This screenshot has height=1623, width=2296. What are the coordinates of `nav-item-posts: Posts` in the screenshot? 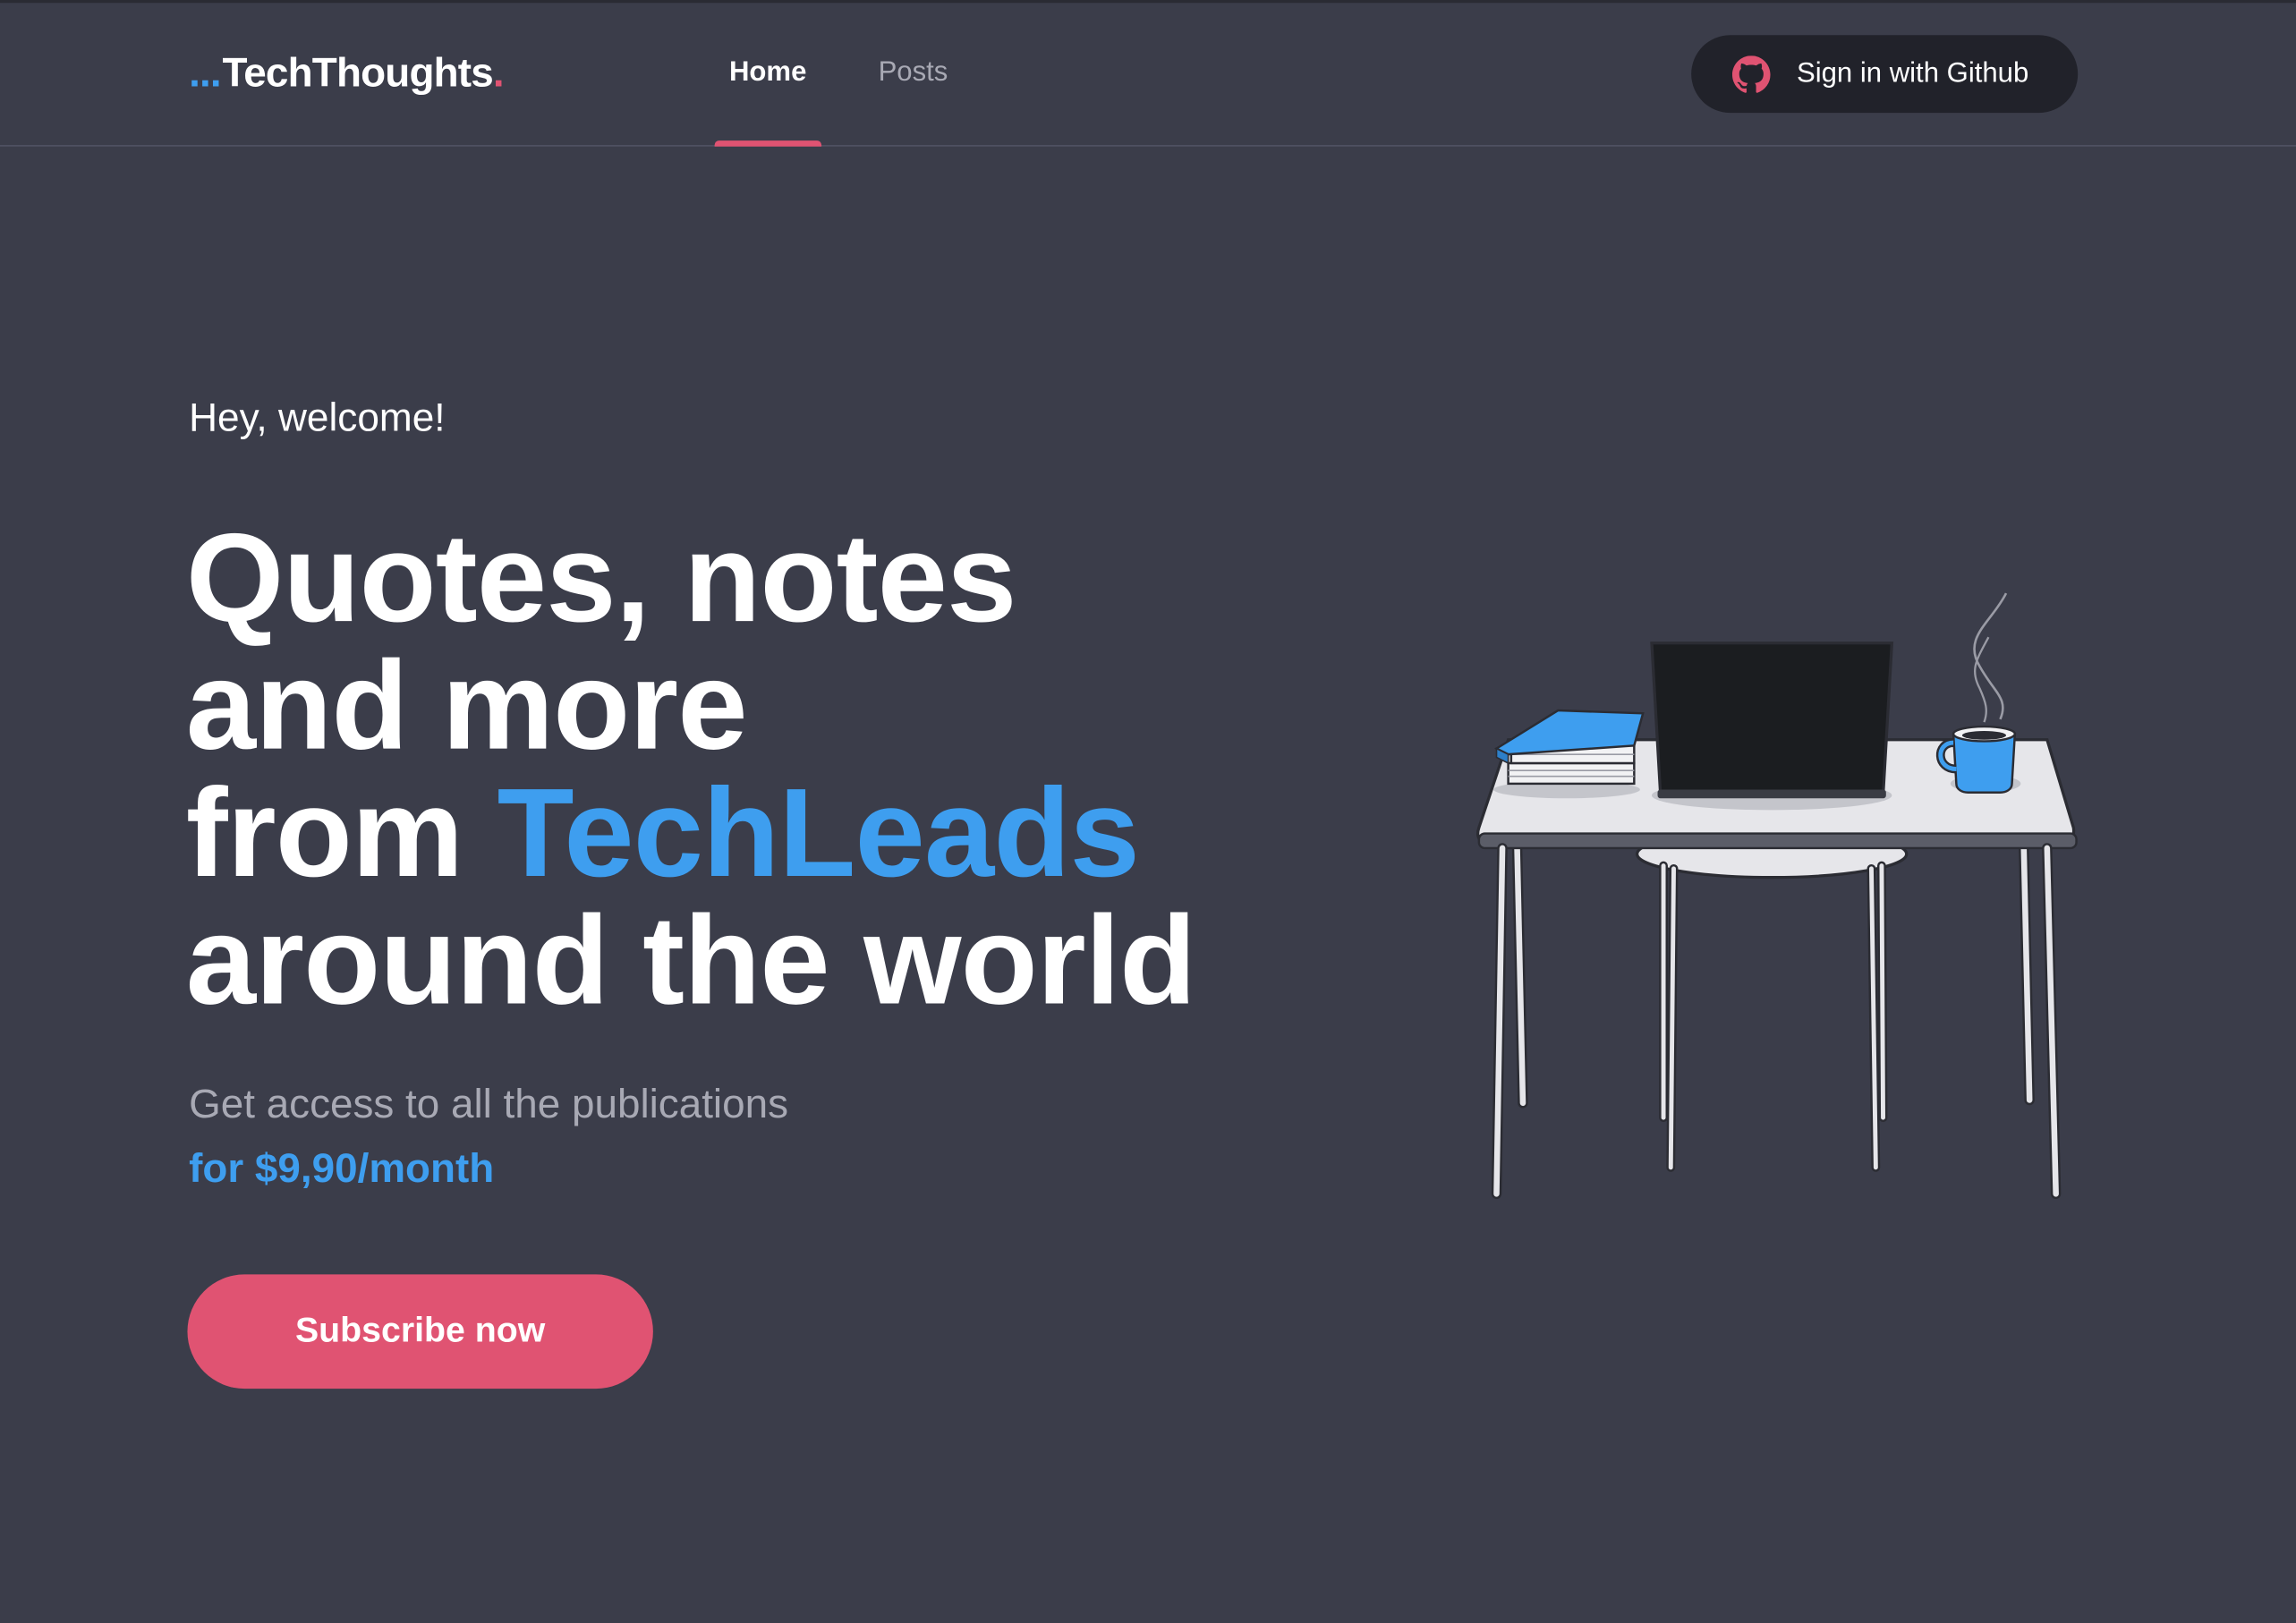 It's located at (913, 73).